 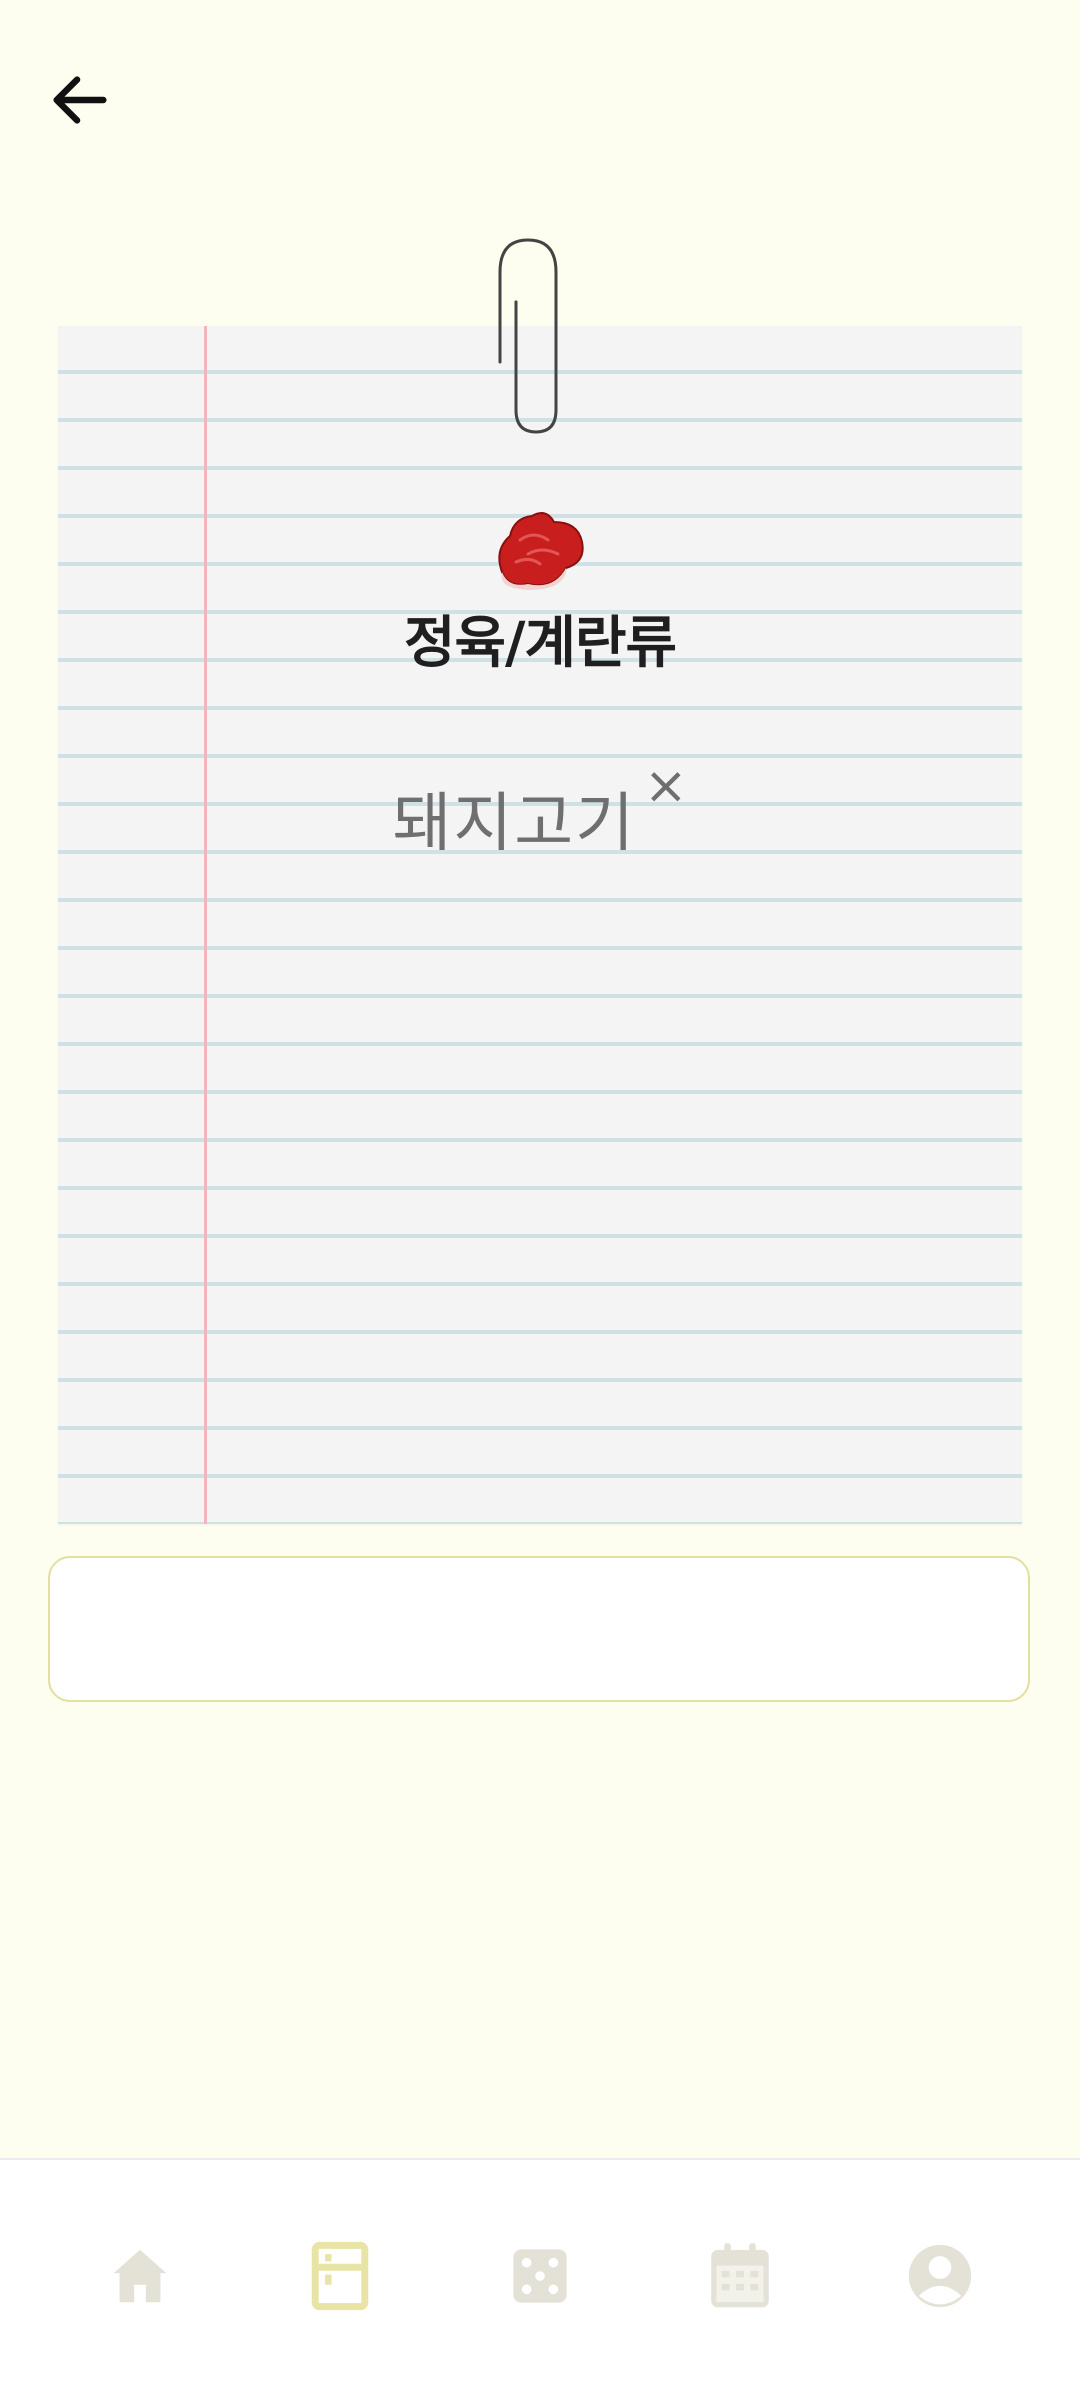 I want to click on nav-calendar, so click(x=740, y=2276).